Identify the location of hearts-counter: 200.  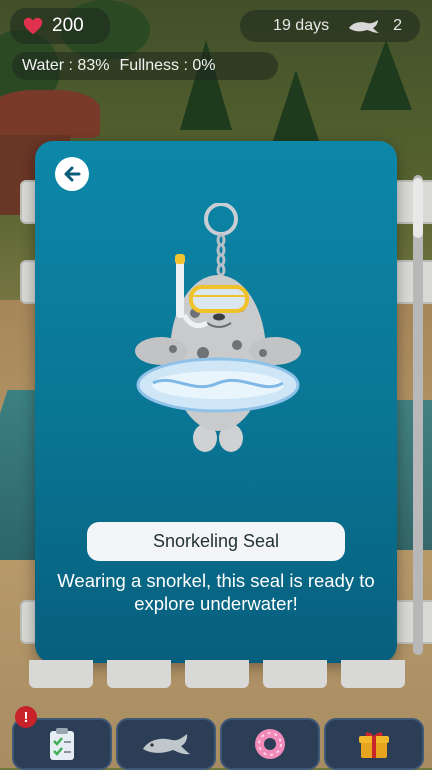
(60, 26).